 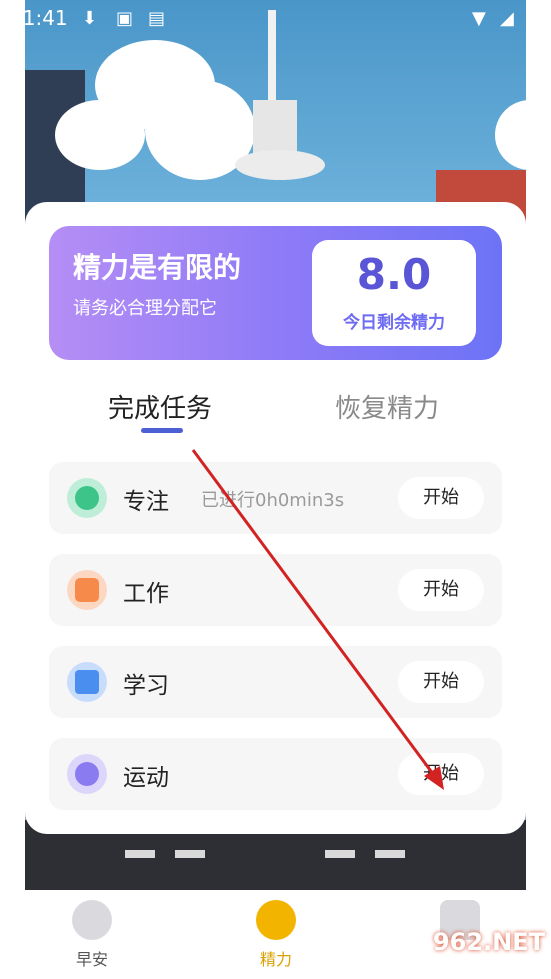 I want to click on book-icon, so click(x=87, y=682).